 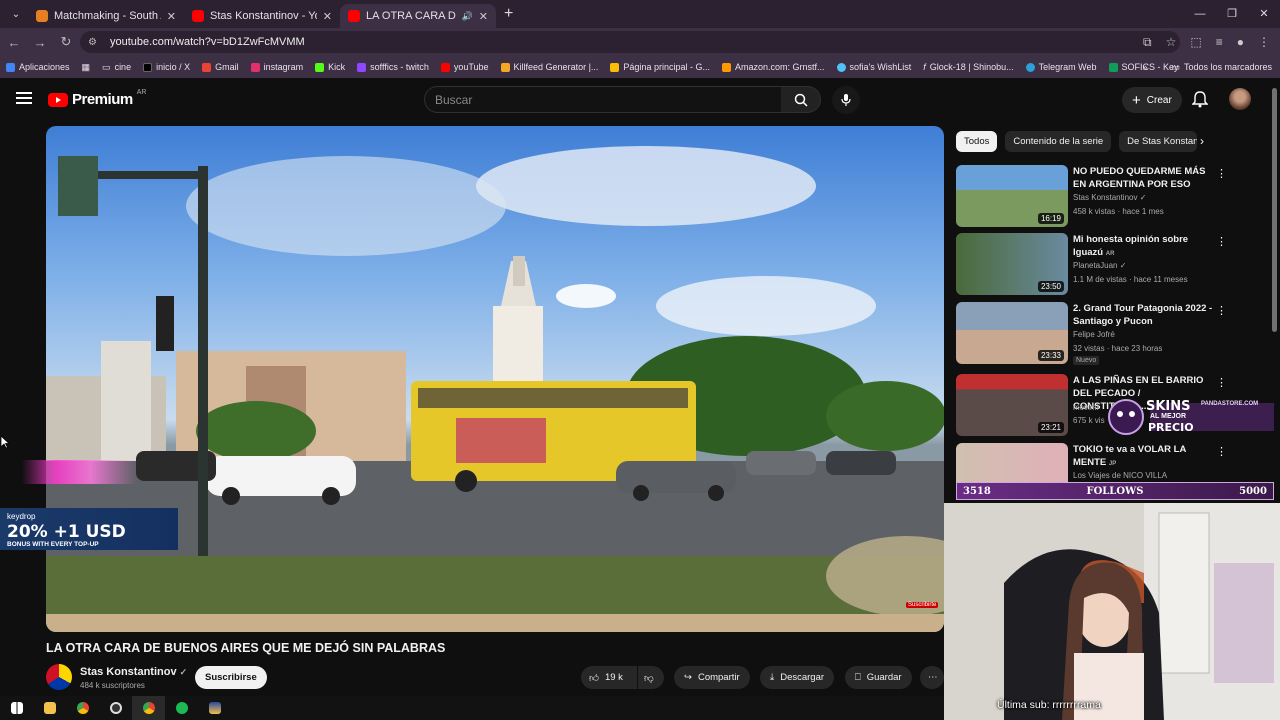 I want to click on reload-icon: ↻, so click(x=66, y=42).